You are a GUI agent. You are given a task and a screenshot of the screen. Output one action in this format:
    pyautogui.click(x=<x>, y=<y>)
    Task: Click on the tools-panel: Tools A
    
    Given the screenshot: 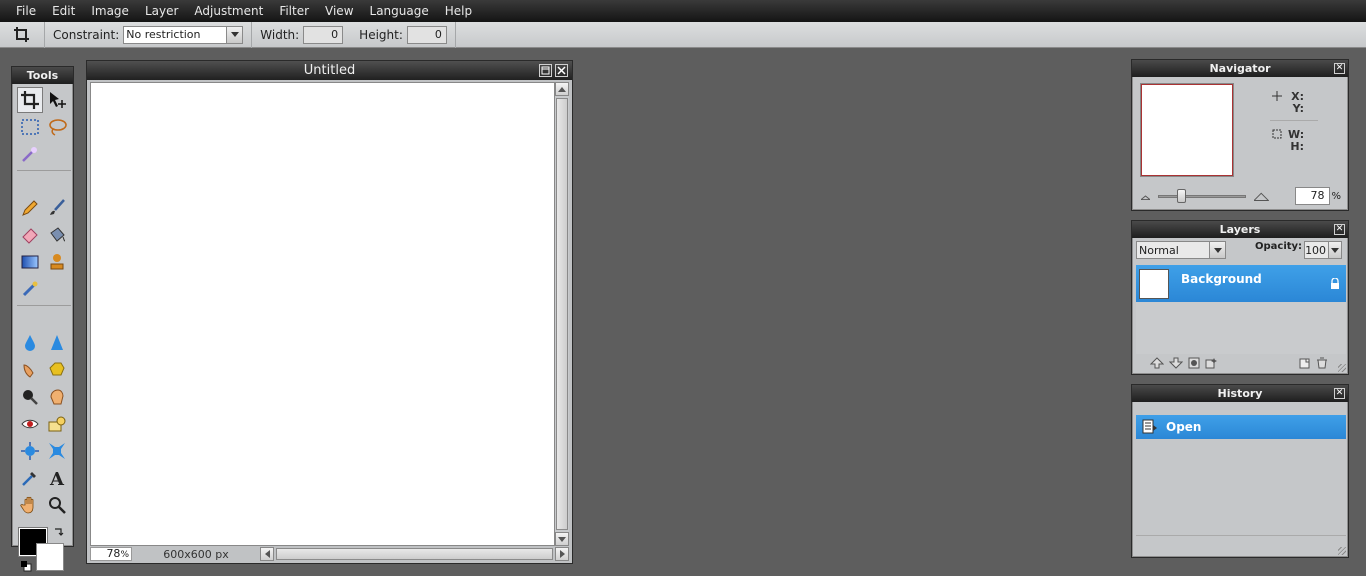 What is the action you would take?
    pyautogui.click(x=42, y=319)
    